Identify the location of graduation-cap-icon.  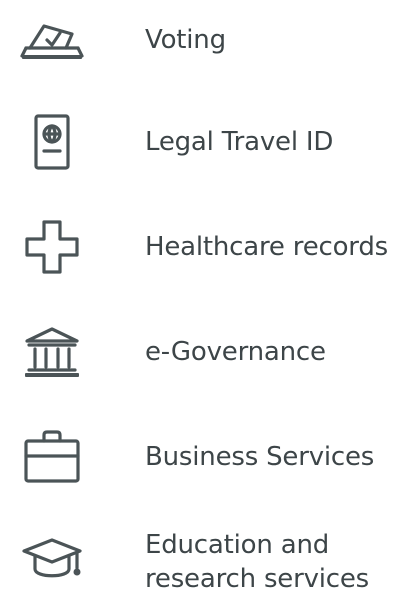
(52, 562).